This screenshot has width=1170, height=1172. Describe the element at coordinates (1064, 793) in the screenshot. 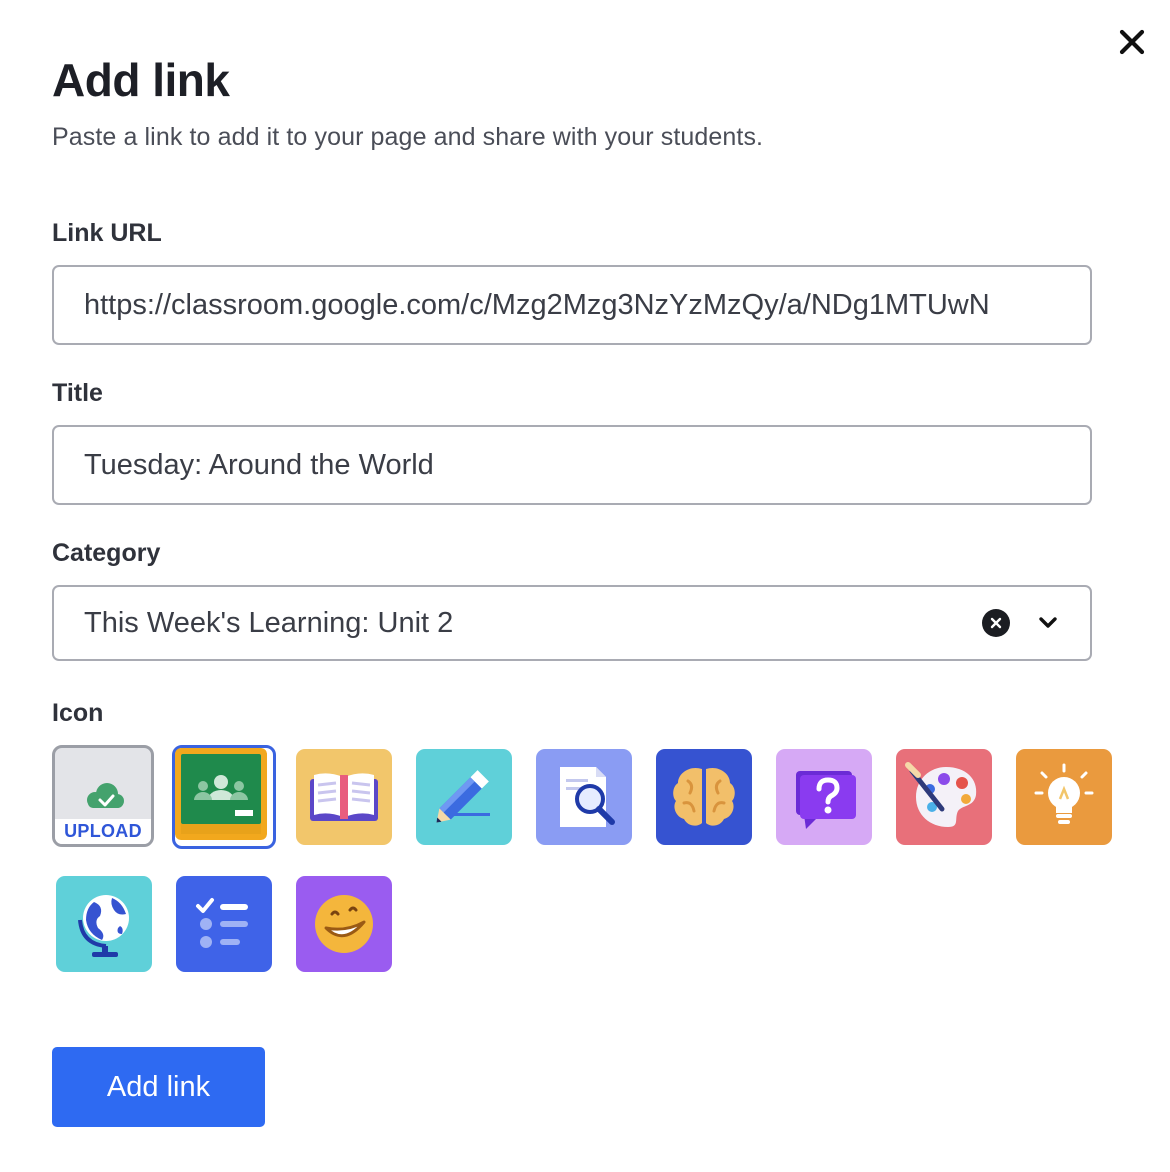

I see `lightbulb-icon` at that location.